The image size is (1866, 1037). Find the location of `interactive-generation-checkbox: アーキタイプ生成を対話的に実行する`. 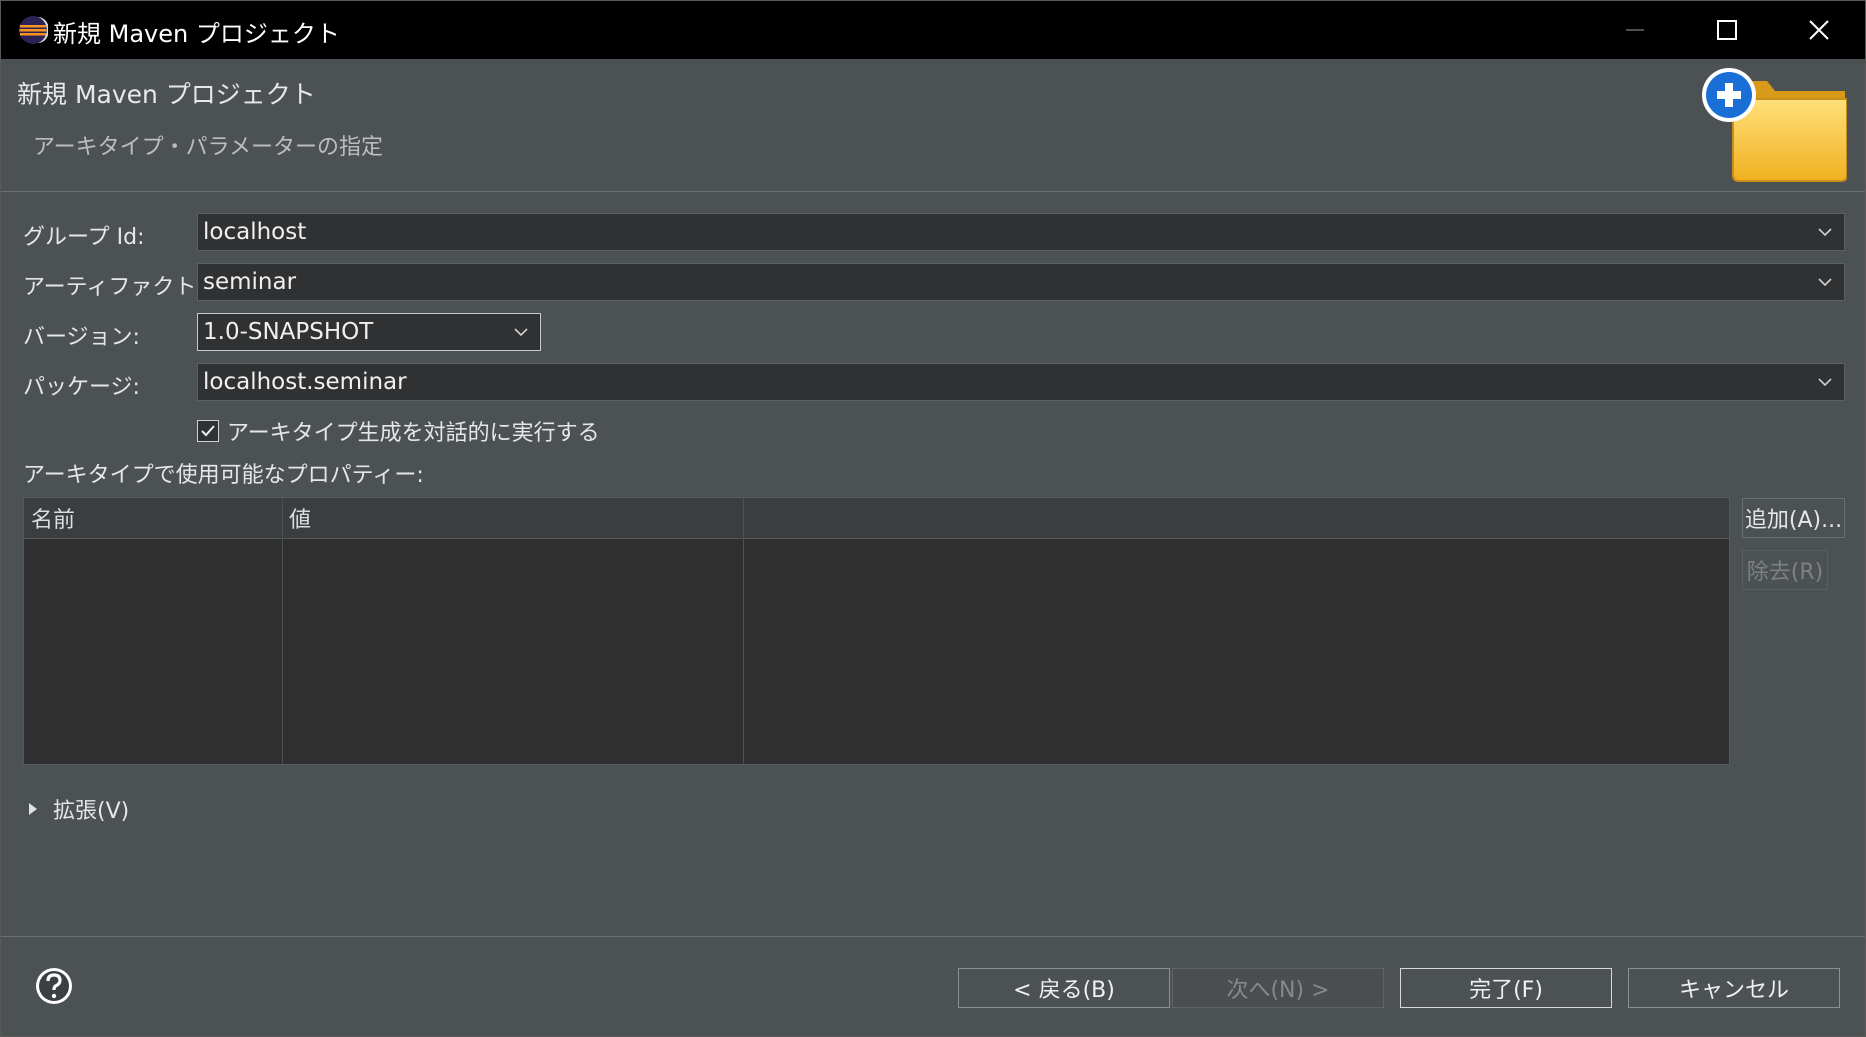

interactive-generation-checkbox: アーキタイプ生成を対話的に実行する is located at coordinates (398, 431).